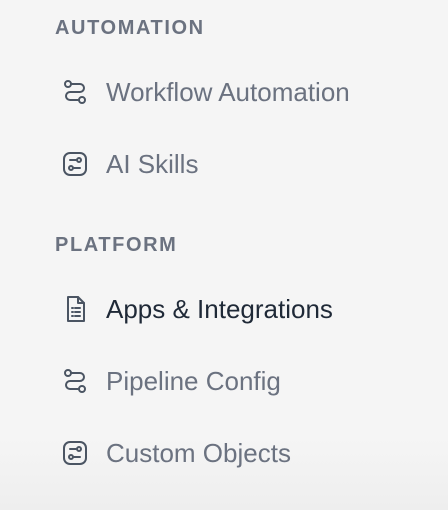  I want to click on sidebar-item-label: Apps & Integrations, so click(219, 309).